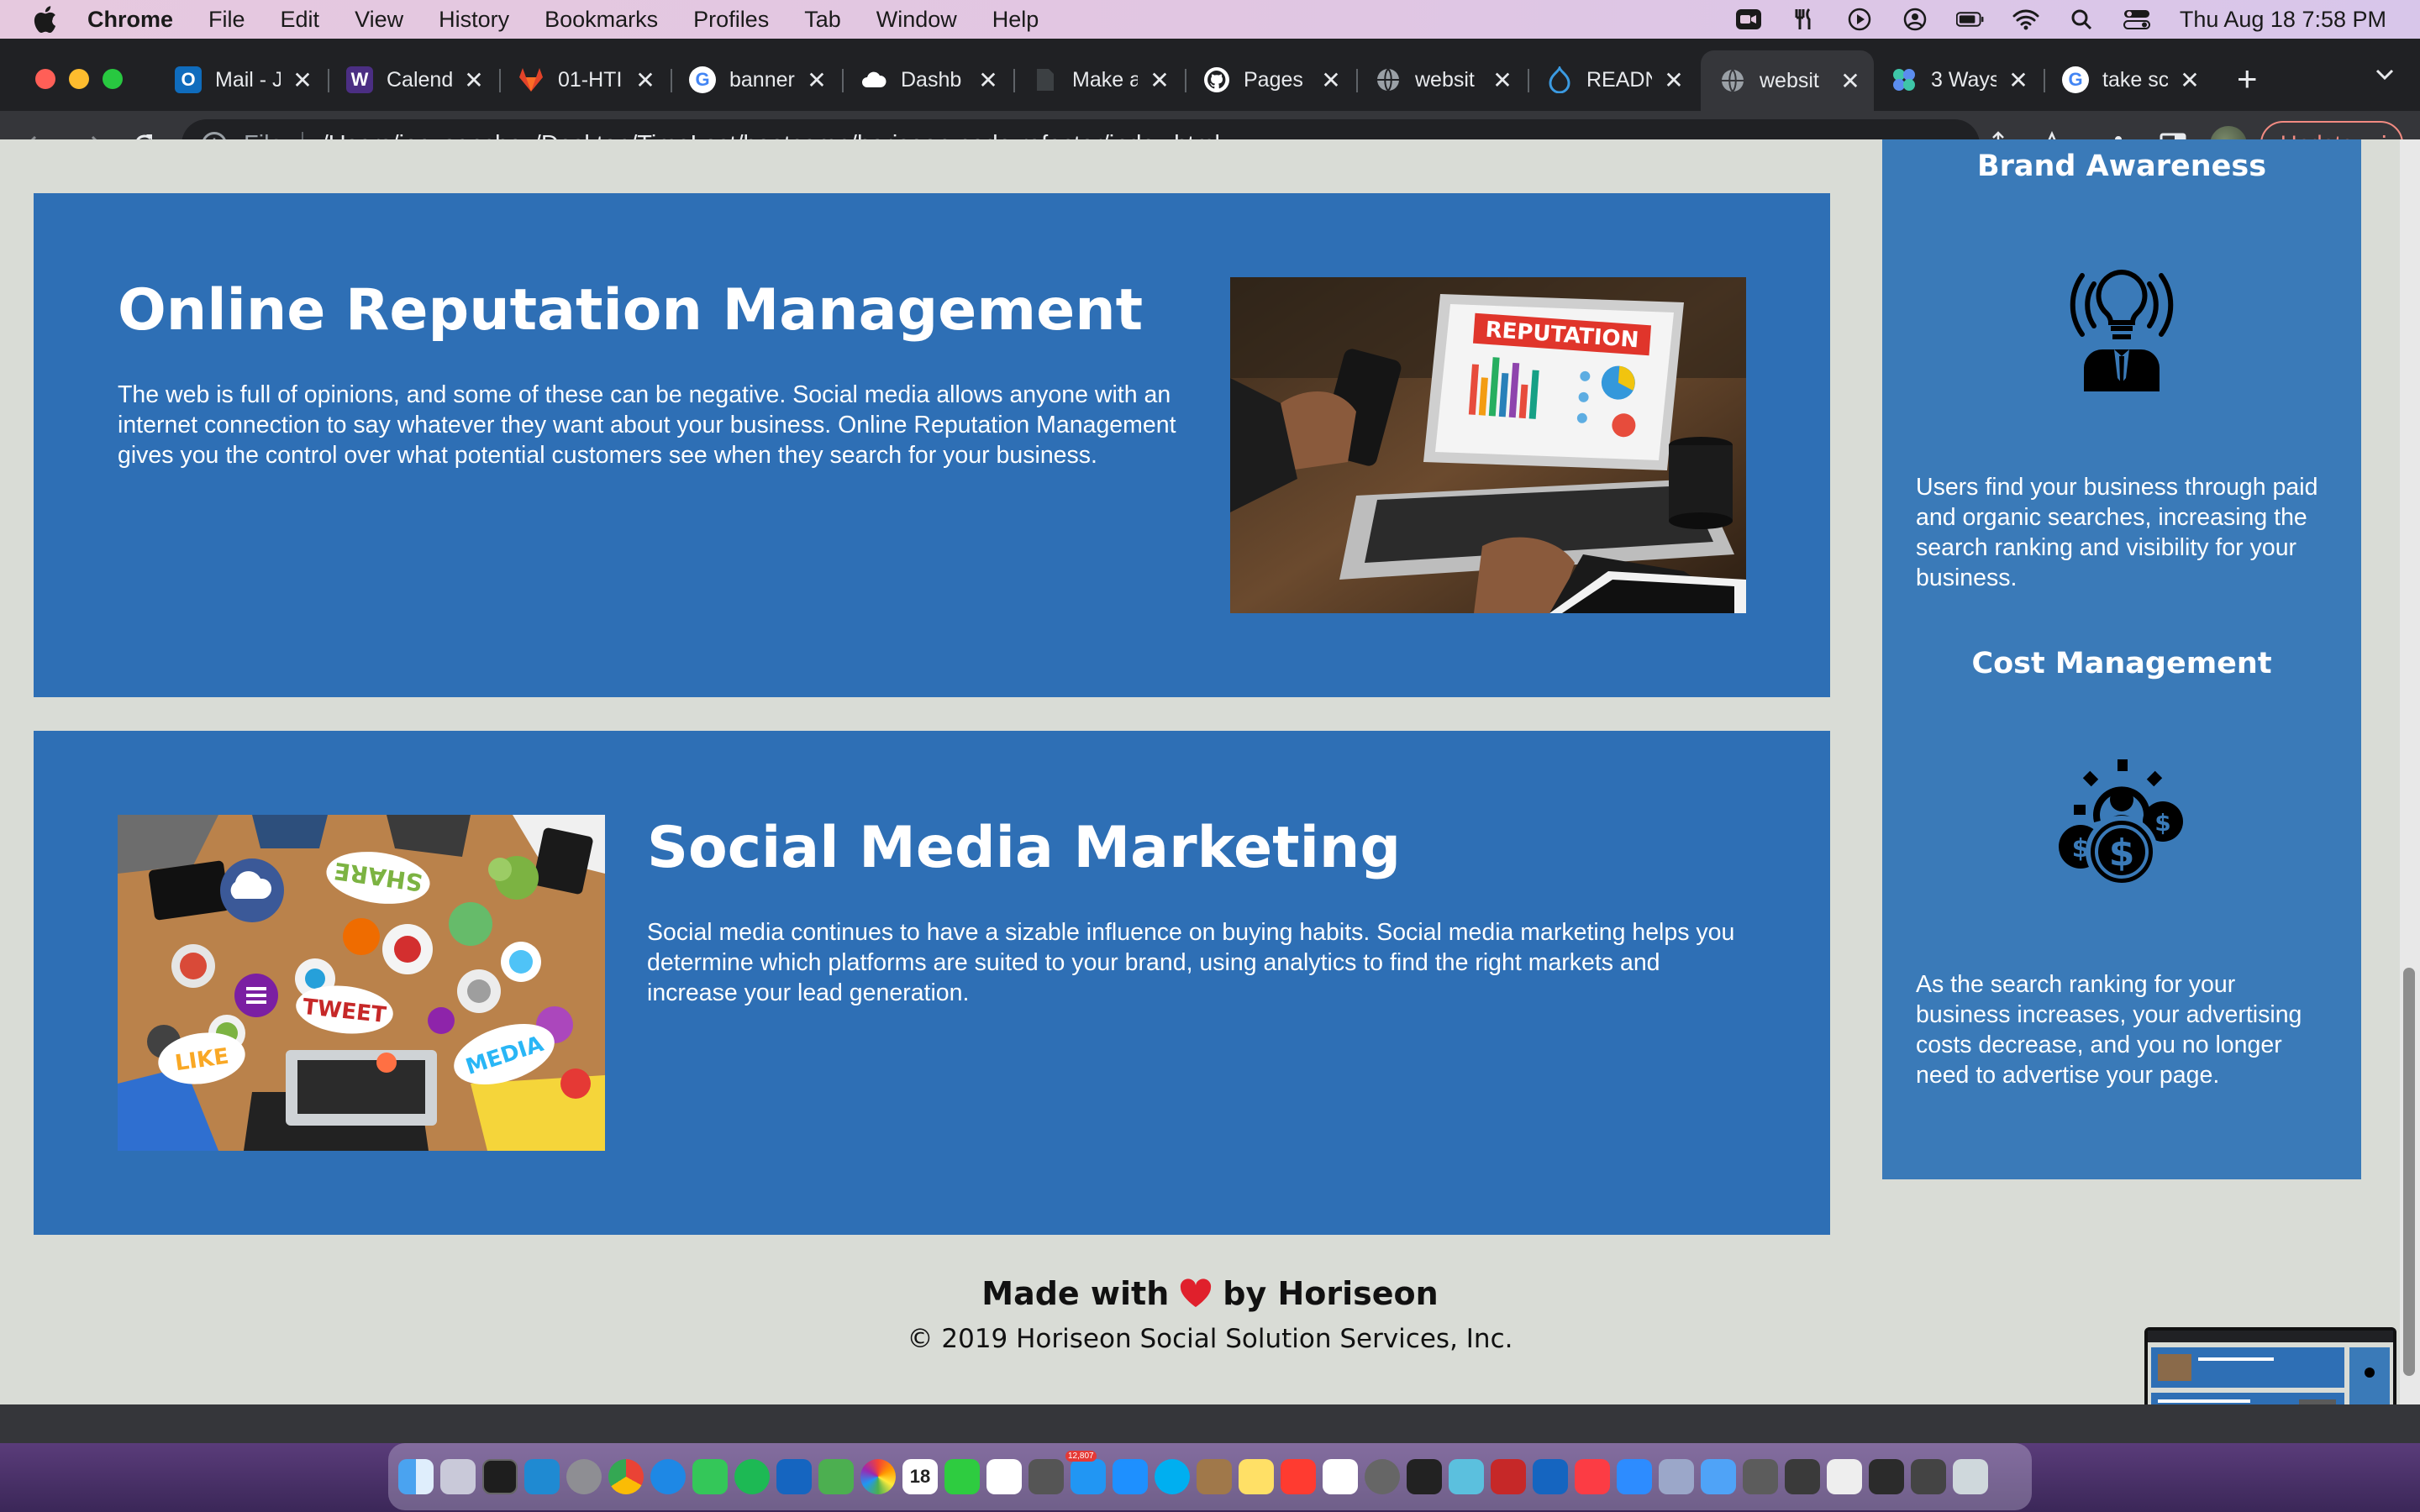  What do you see at coordinates (1272, 79) in the screenshot?
I see `tab-github-pages: Pages ✕` at bounding box center [1272, 79].